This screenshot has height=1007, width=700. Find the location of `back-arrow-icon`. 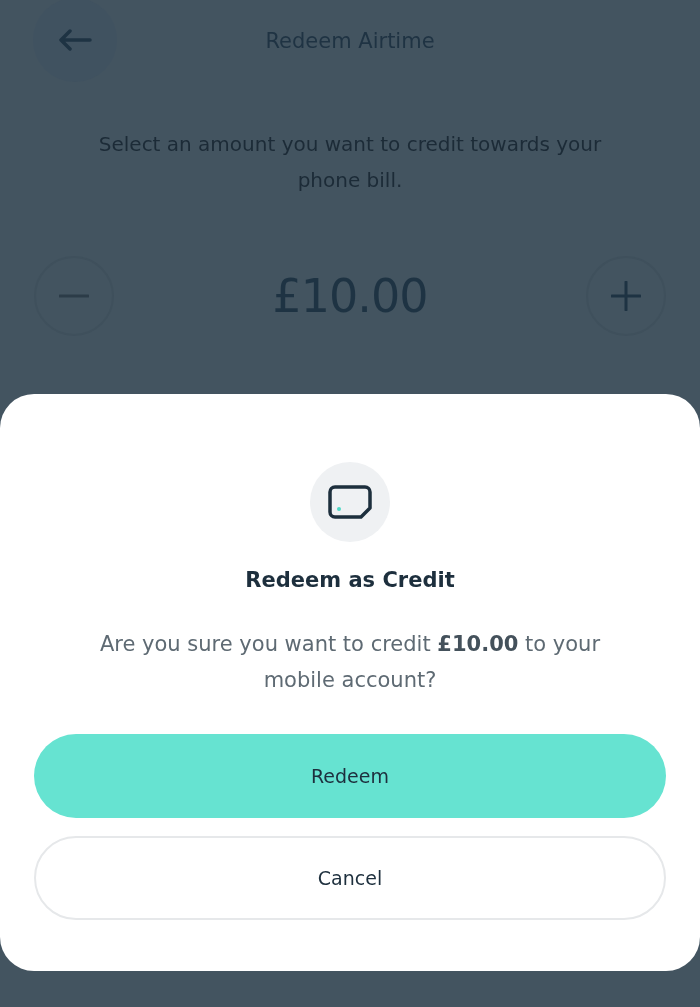

back-arrow-icon is located at coordinates (75, 40).